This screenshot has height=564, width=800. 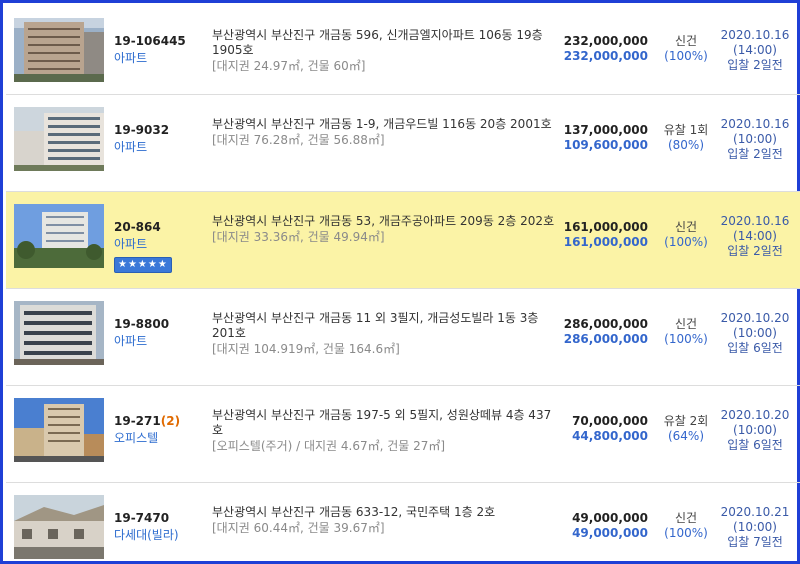 I want to click on case-info: 20-864 아파트 ★★★★★, so click(x=159, y=246).